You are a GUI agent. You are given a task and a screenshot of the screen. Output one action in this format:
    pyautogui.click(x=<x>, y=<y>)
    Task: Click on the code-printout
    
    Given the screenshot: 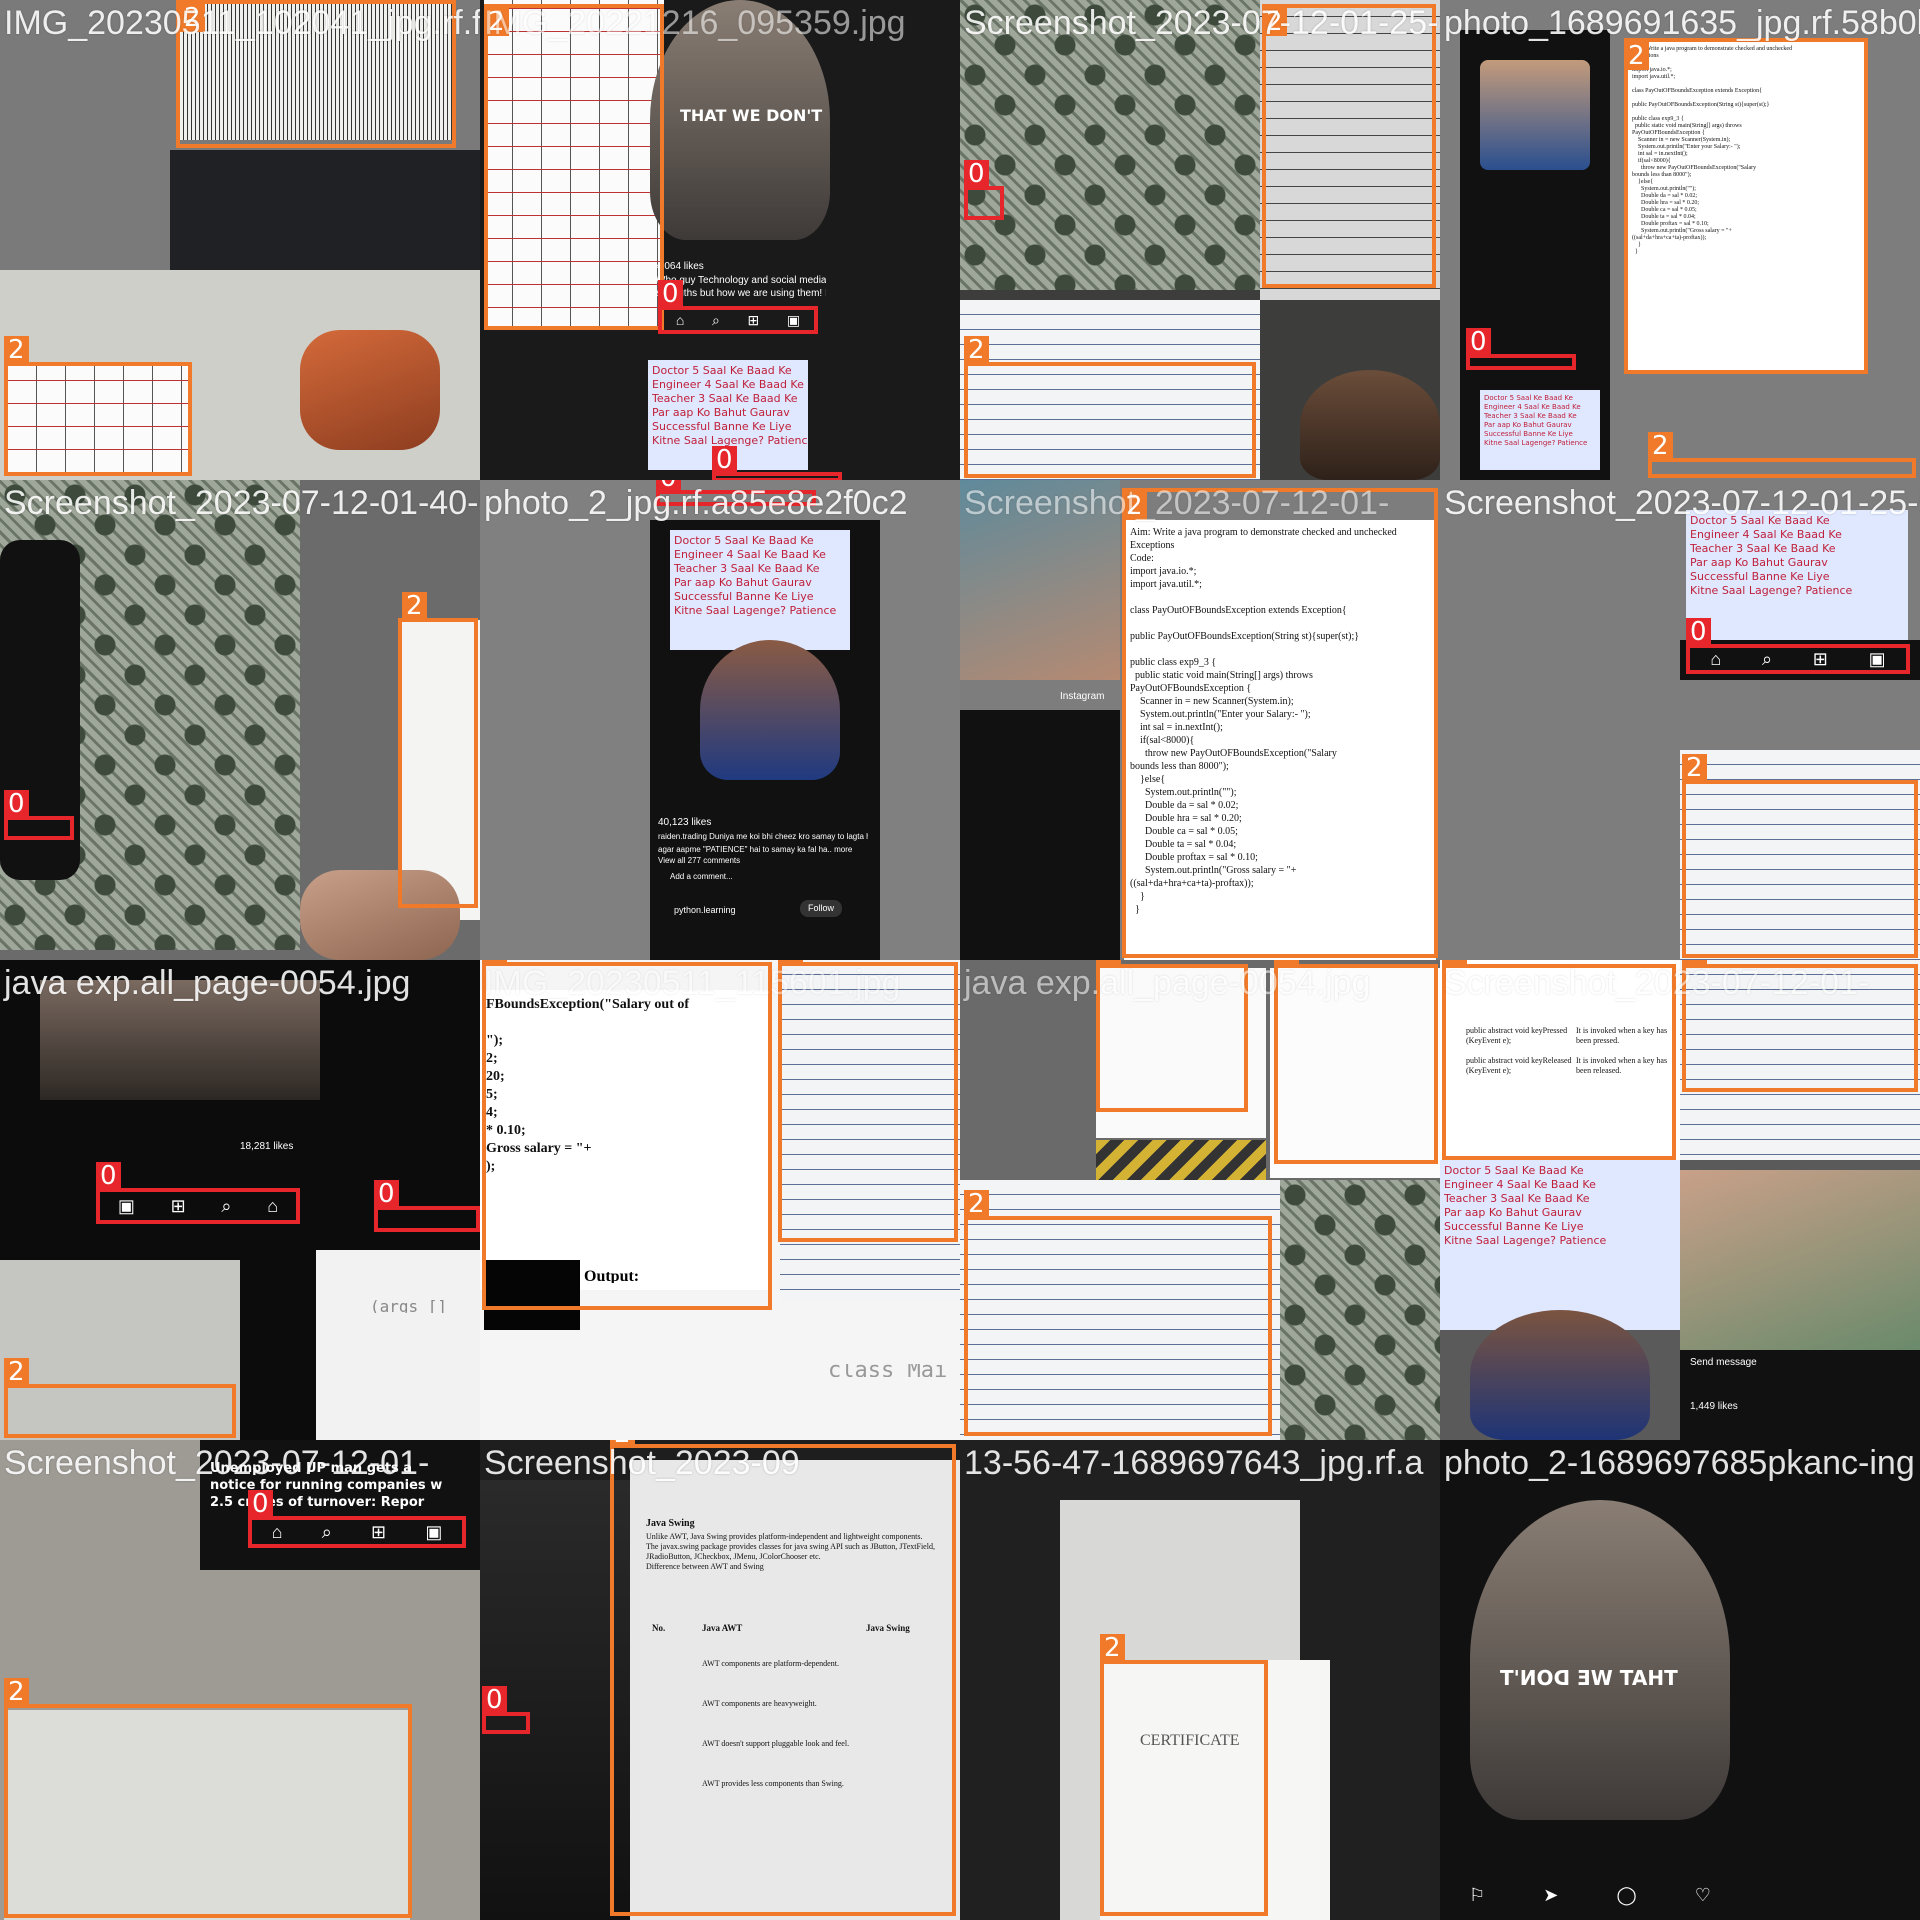 What is the action you would take?
    pyautogui.click(x=398, y=1345)
    